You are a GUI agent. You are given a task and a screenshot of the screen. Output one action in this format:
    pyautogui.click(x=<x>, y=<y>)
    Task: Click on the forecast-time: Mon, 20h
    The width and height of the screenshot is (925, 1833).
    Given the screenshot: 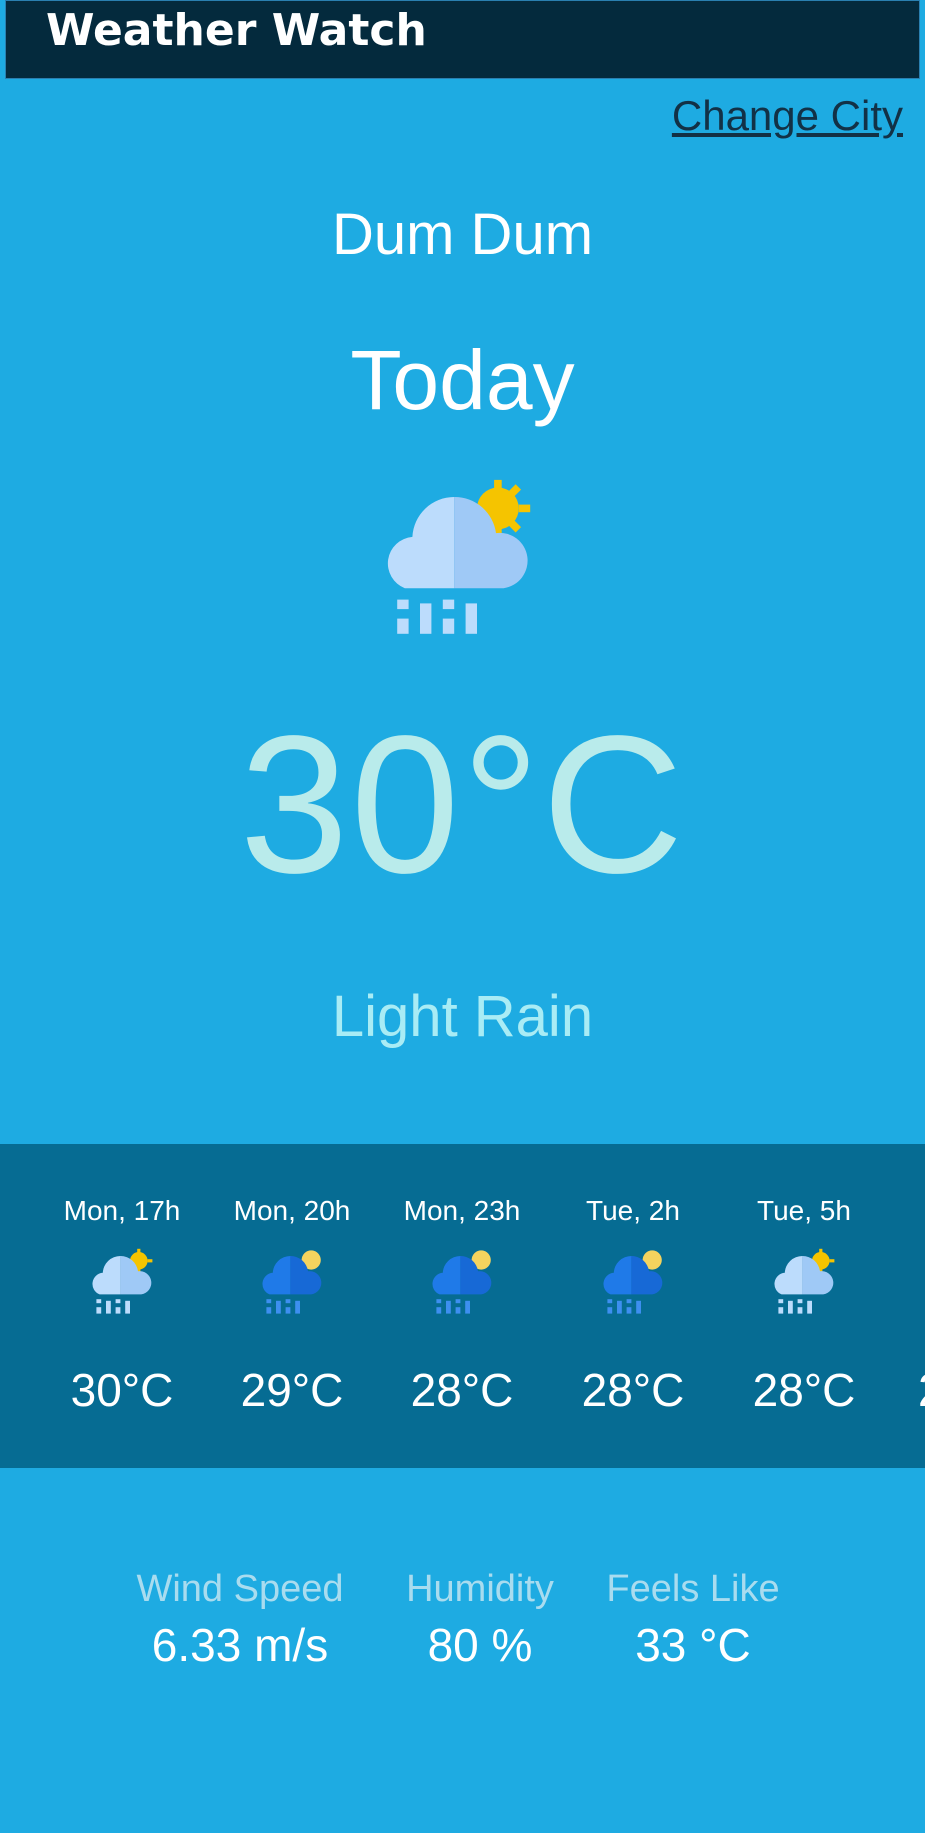 What is the action you would take?
    pyautogui.click(x=292, y=1210)
    